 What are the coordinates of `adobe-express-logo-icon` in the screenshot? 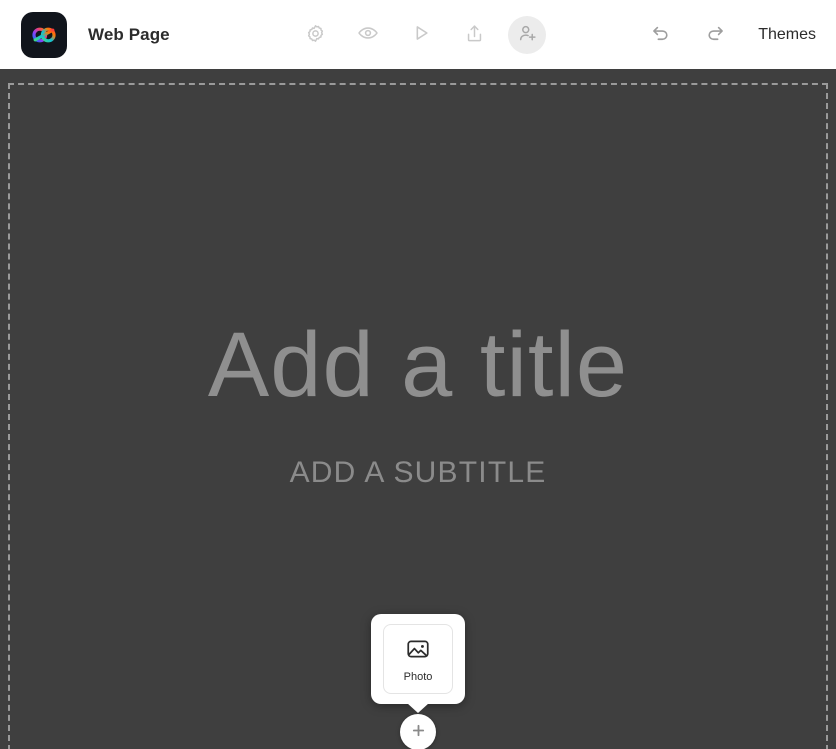 It's located at (44, 34).